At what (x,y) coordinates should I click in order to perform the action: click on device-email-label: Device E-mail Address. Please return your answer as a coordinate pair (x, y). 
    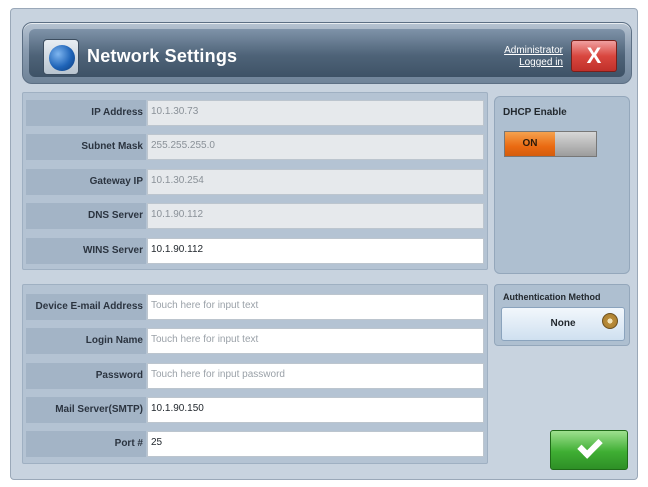
    Looking at the image, I should click on (86, 307).